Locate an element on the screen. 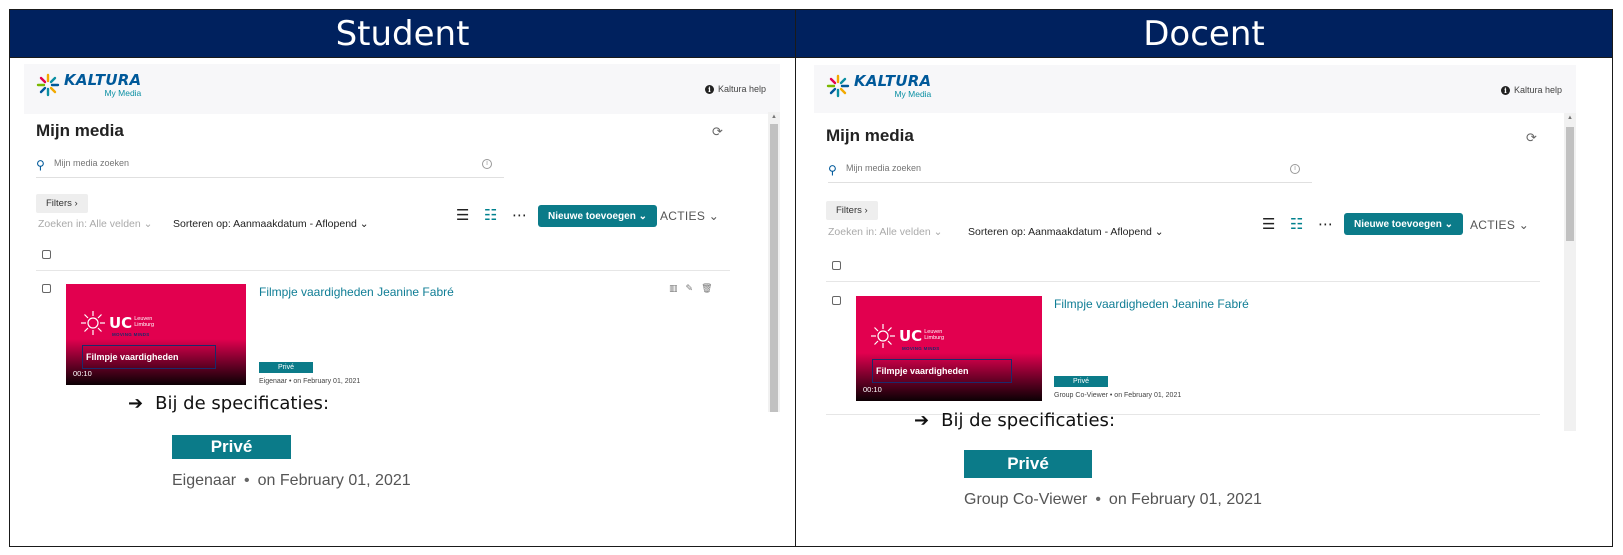  panel-header: Student is located at coordinates (402, 34).